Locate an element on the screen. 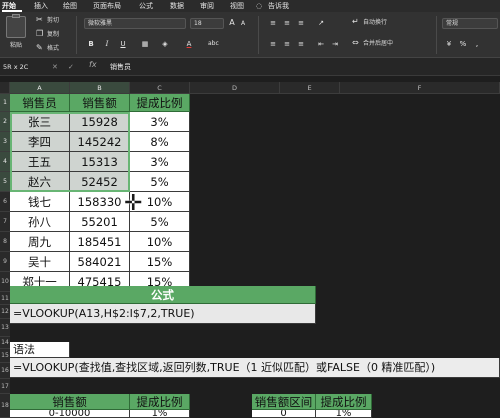 The width and height of the screenshot is (500, 418). row-header: 11 is located at coordinates (5, 298).